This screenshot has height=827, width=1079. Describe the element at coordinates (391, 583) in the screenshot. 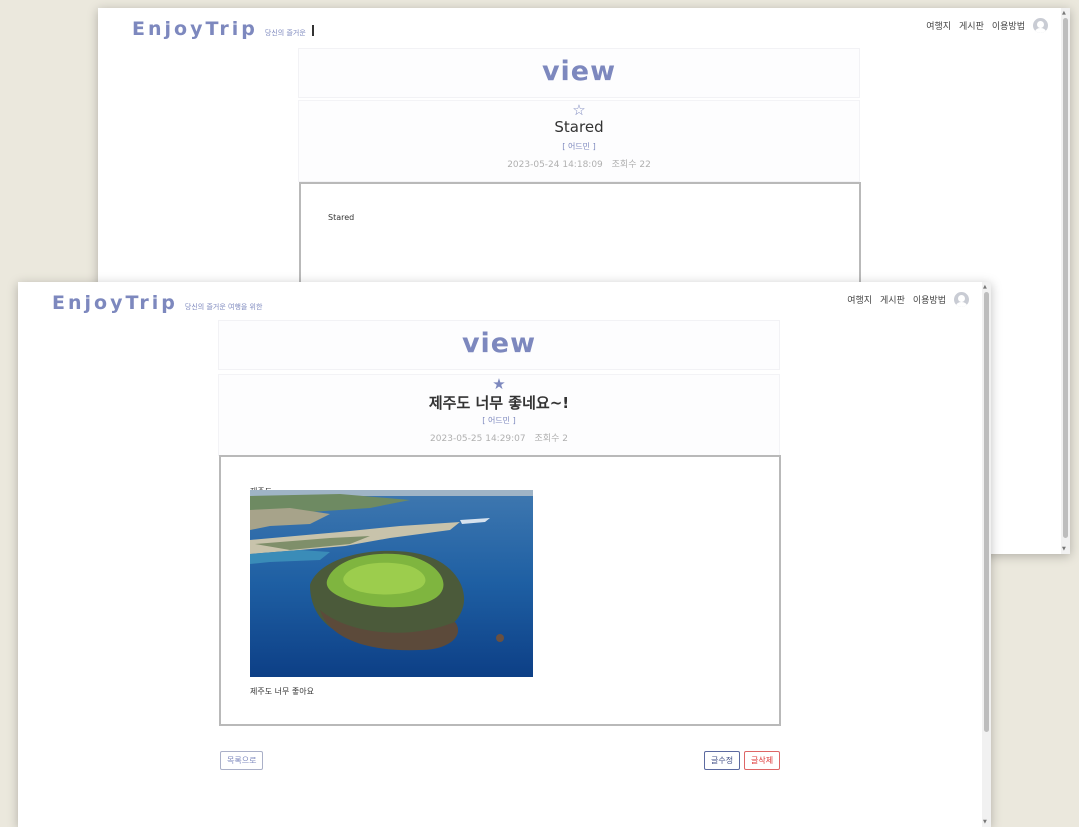

I see `jeju-island-image` at that location.